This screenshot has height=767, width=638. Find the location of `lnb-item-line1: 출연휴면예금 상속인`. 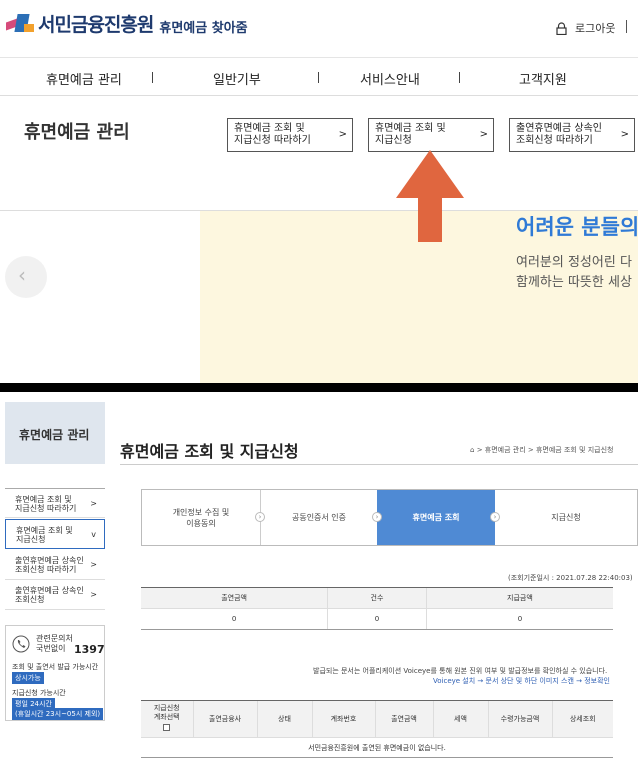

lnb-item-line1: 출연휴면예금 상속인 is located at coordinates (49, 590).